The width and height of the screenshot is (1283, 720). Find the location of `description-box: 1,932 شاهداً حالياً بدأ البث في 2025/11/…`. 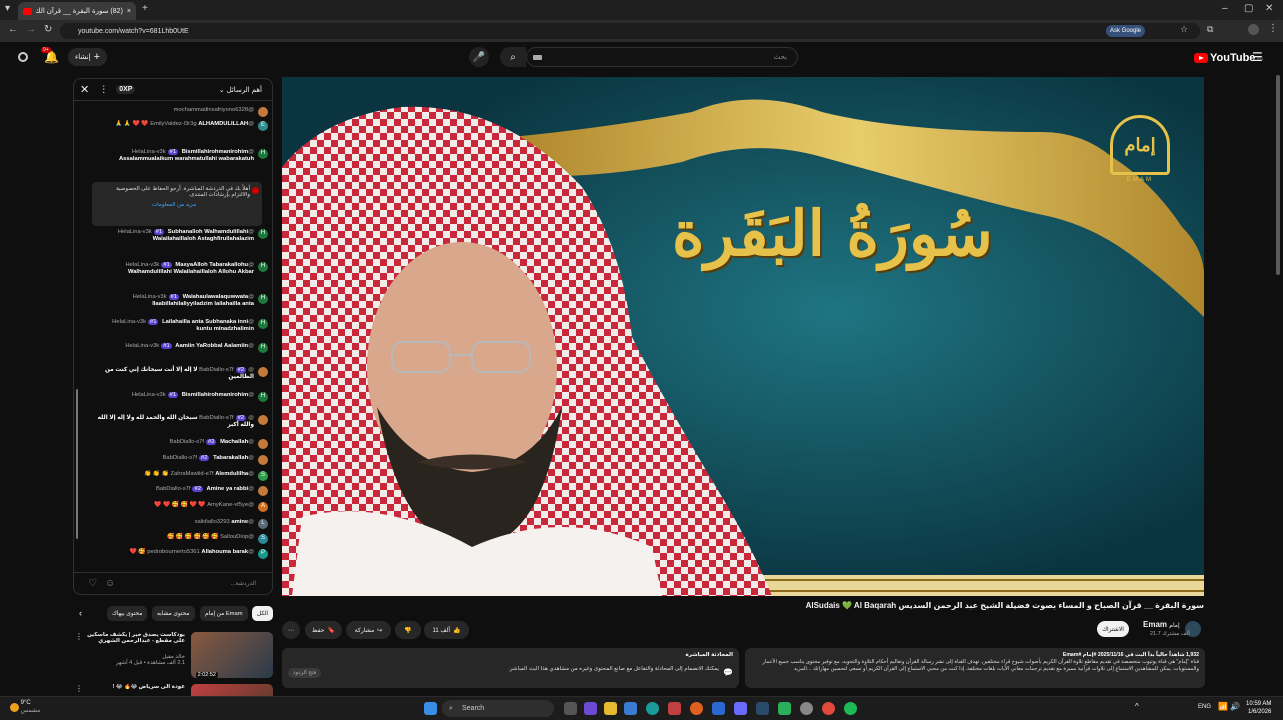

description-box: 1,932 شاهداً حالياً بدأ البث في 2025/11/… is located at coordinates (975, 668).